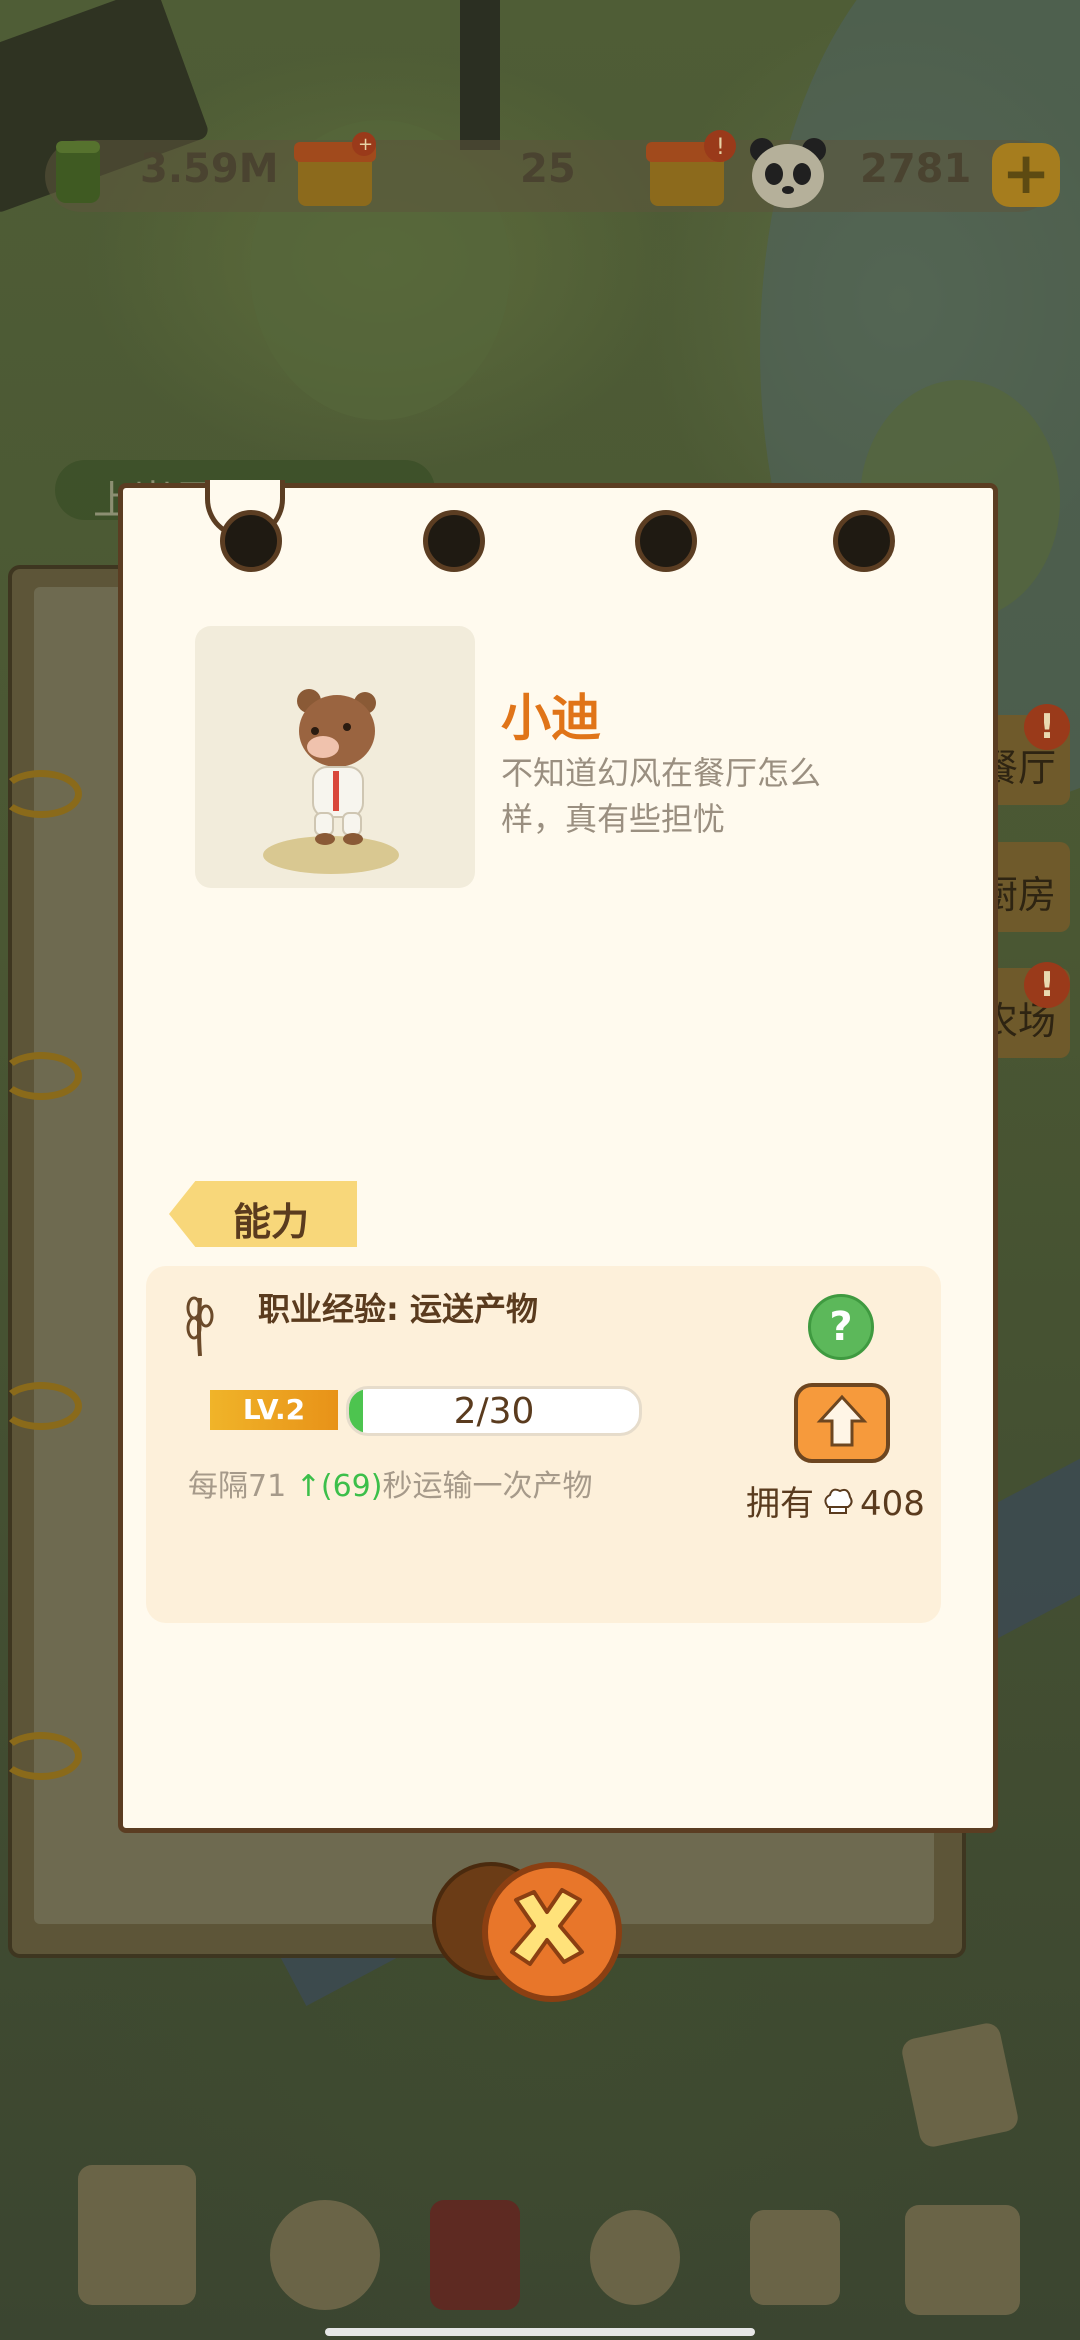  What do you see at coordinates (547, 1927) in the screenshot?
I see `close-icon` at bounding box center [547, 1927].